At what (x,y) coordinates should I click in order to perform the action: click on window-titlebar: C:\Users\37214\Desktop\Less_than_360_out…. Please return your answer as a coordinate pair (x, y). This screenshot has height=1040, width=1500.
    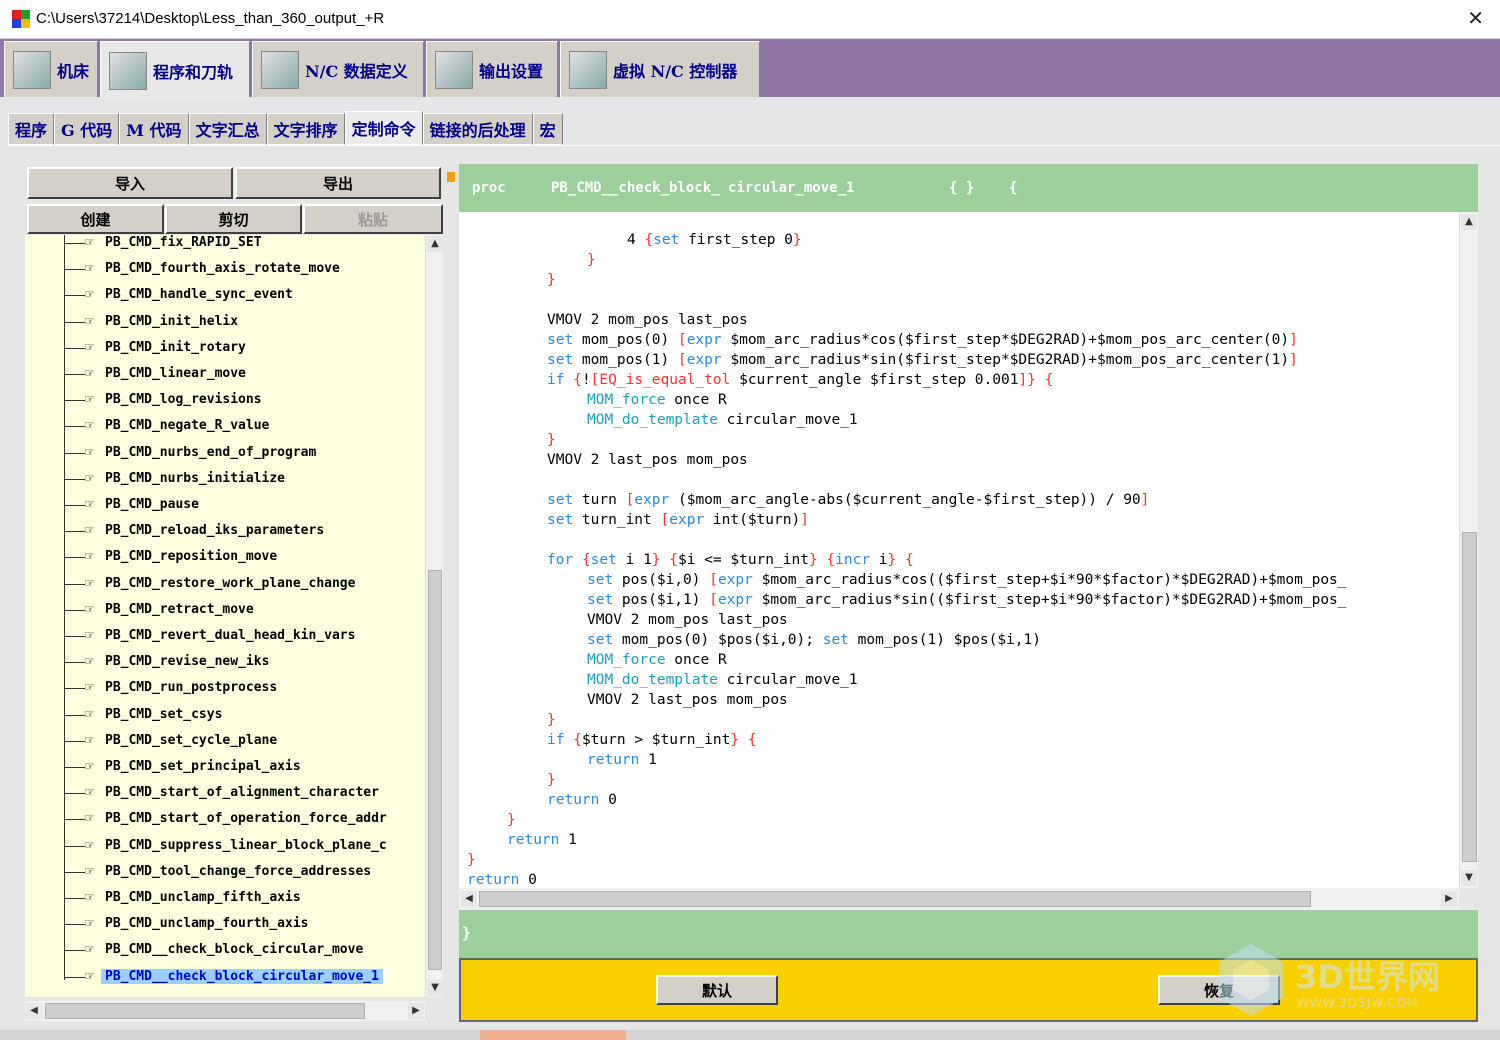
    Looking at the image, I should click on (750, 19).